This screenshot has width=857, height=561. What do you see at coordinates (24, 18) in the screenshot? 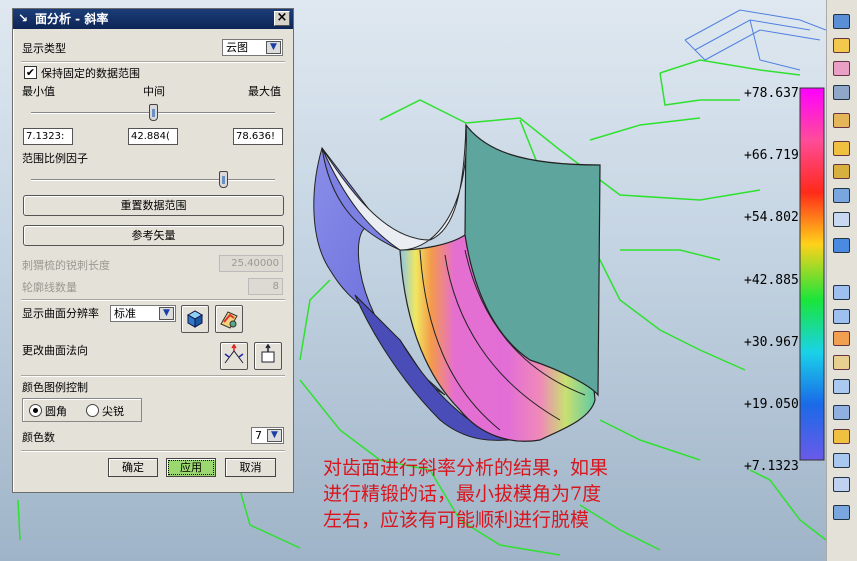
I see `dialog-menu-icon: ↘` at bounding box center [24, 18].